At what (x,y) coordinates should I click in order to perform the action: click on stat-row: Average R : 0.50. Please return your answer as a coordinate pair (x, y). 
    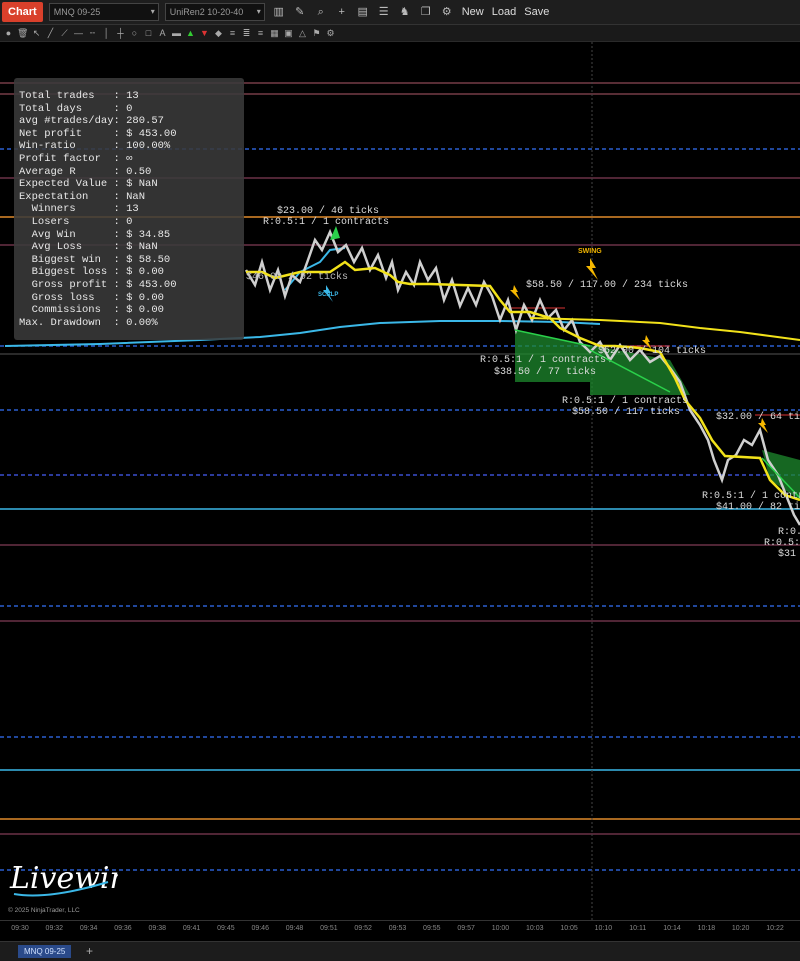
    Looking at the image, I should click on (85, 171).